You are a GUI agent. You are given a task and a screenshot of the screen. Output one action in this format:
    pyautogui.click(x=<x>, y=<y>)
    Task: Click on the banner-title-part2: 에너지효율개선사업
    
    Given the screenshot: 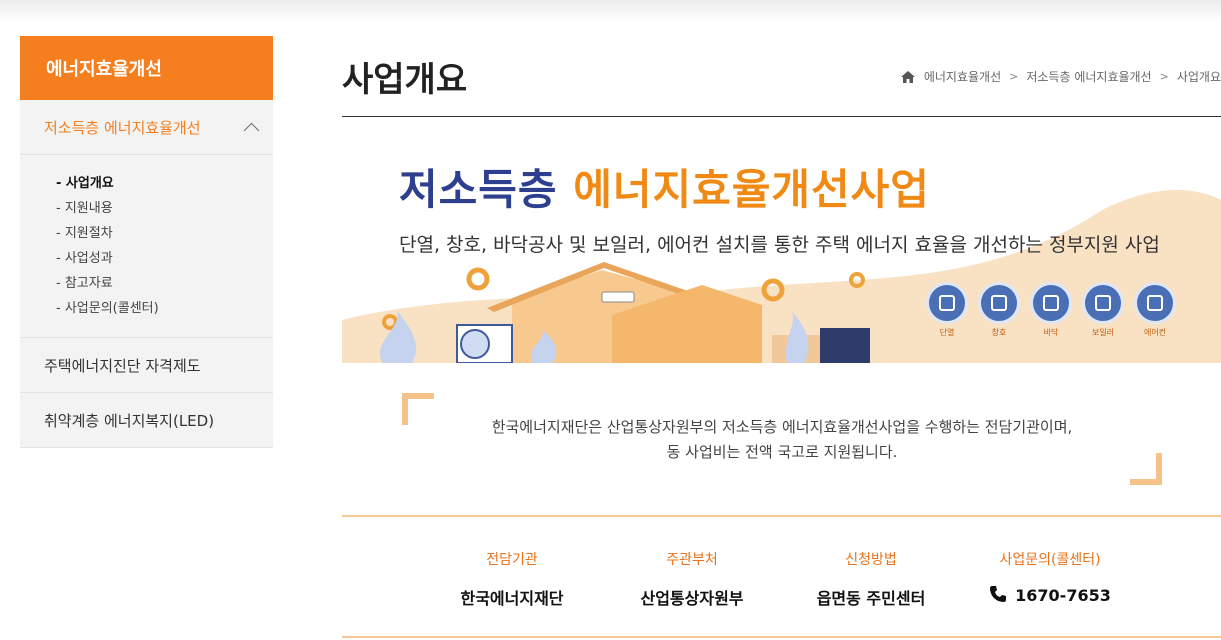 What is the action you would take?
    pyautogui.click(x=751, y=189)
    